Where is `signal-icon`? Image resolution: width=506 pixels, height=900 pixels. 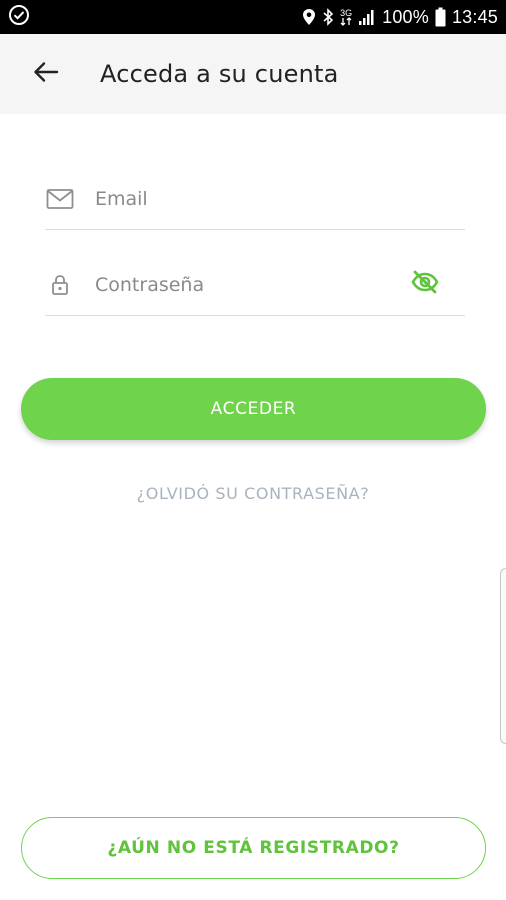
signal-icon is located at coordinates (367, 17).